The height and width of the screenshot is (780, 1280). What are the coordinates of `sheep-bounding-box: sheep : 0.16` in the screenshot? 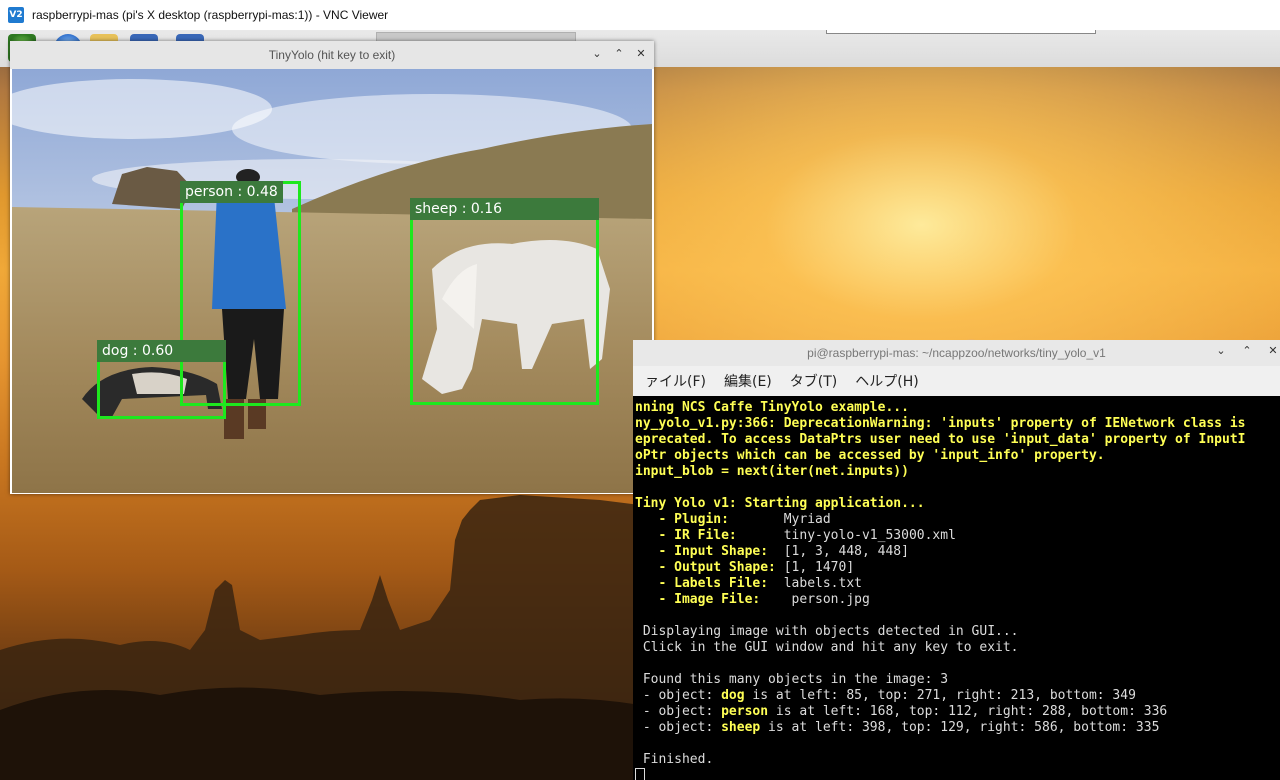 It's located at (504, 301).